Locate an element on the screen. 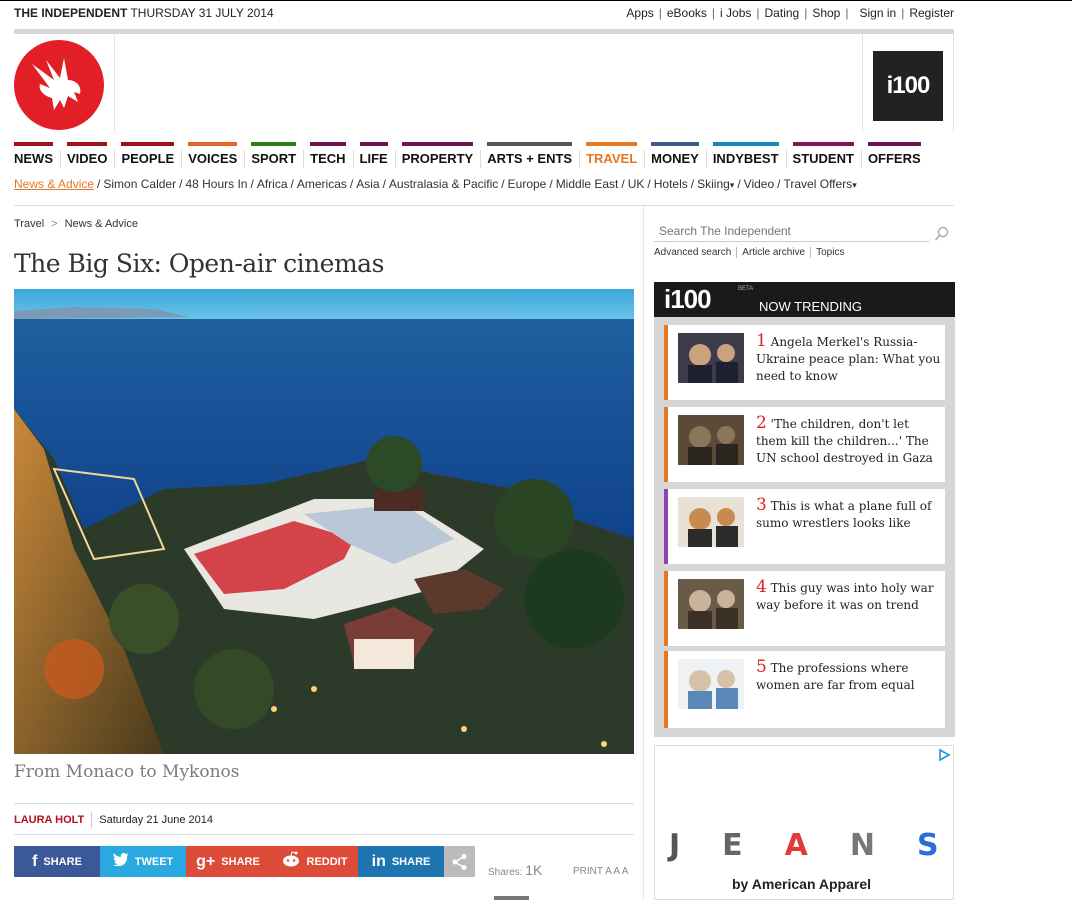 The width and height of the screenshot is (1072, 900). google-plus-icon: g+ is located at coordinates (206, 861).